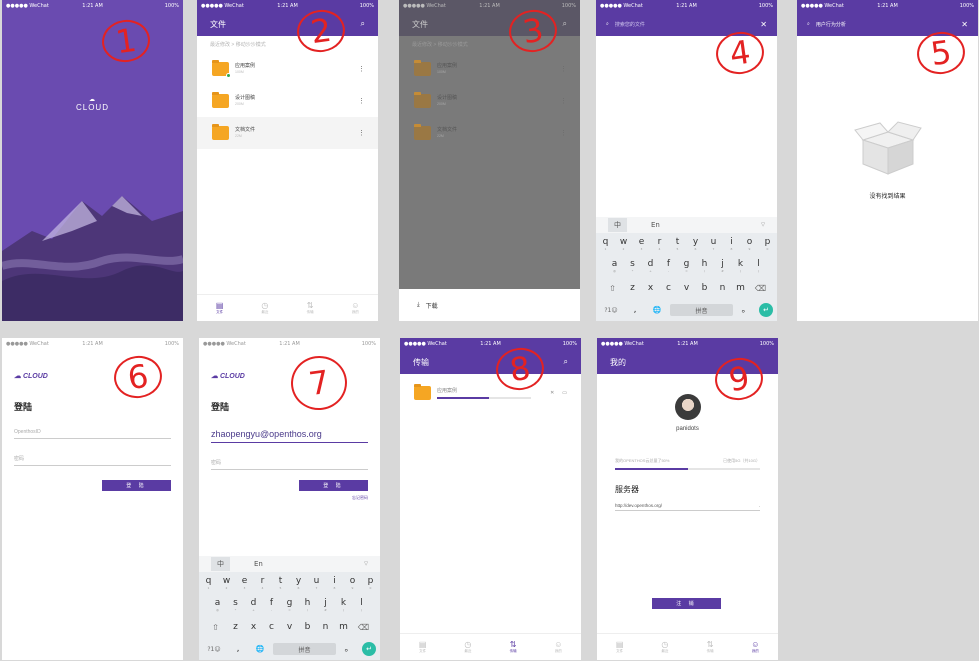 The width and height of the screenshot is (979, 661). Describe the element at coordinates (686, 603) in the screenshot. I see `logout-button: 注 销` at that location.